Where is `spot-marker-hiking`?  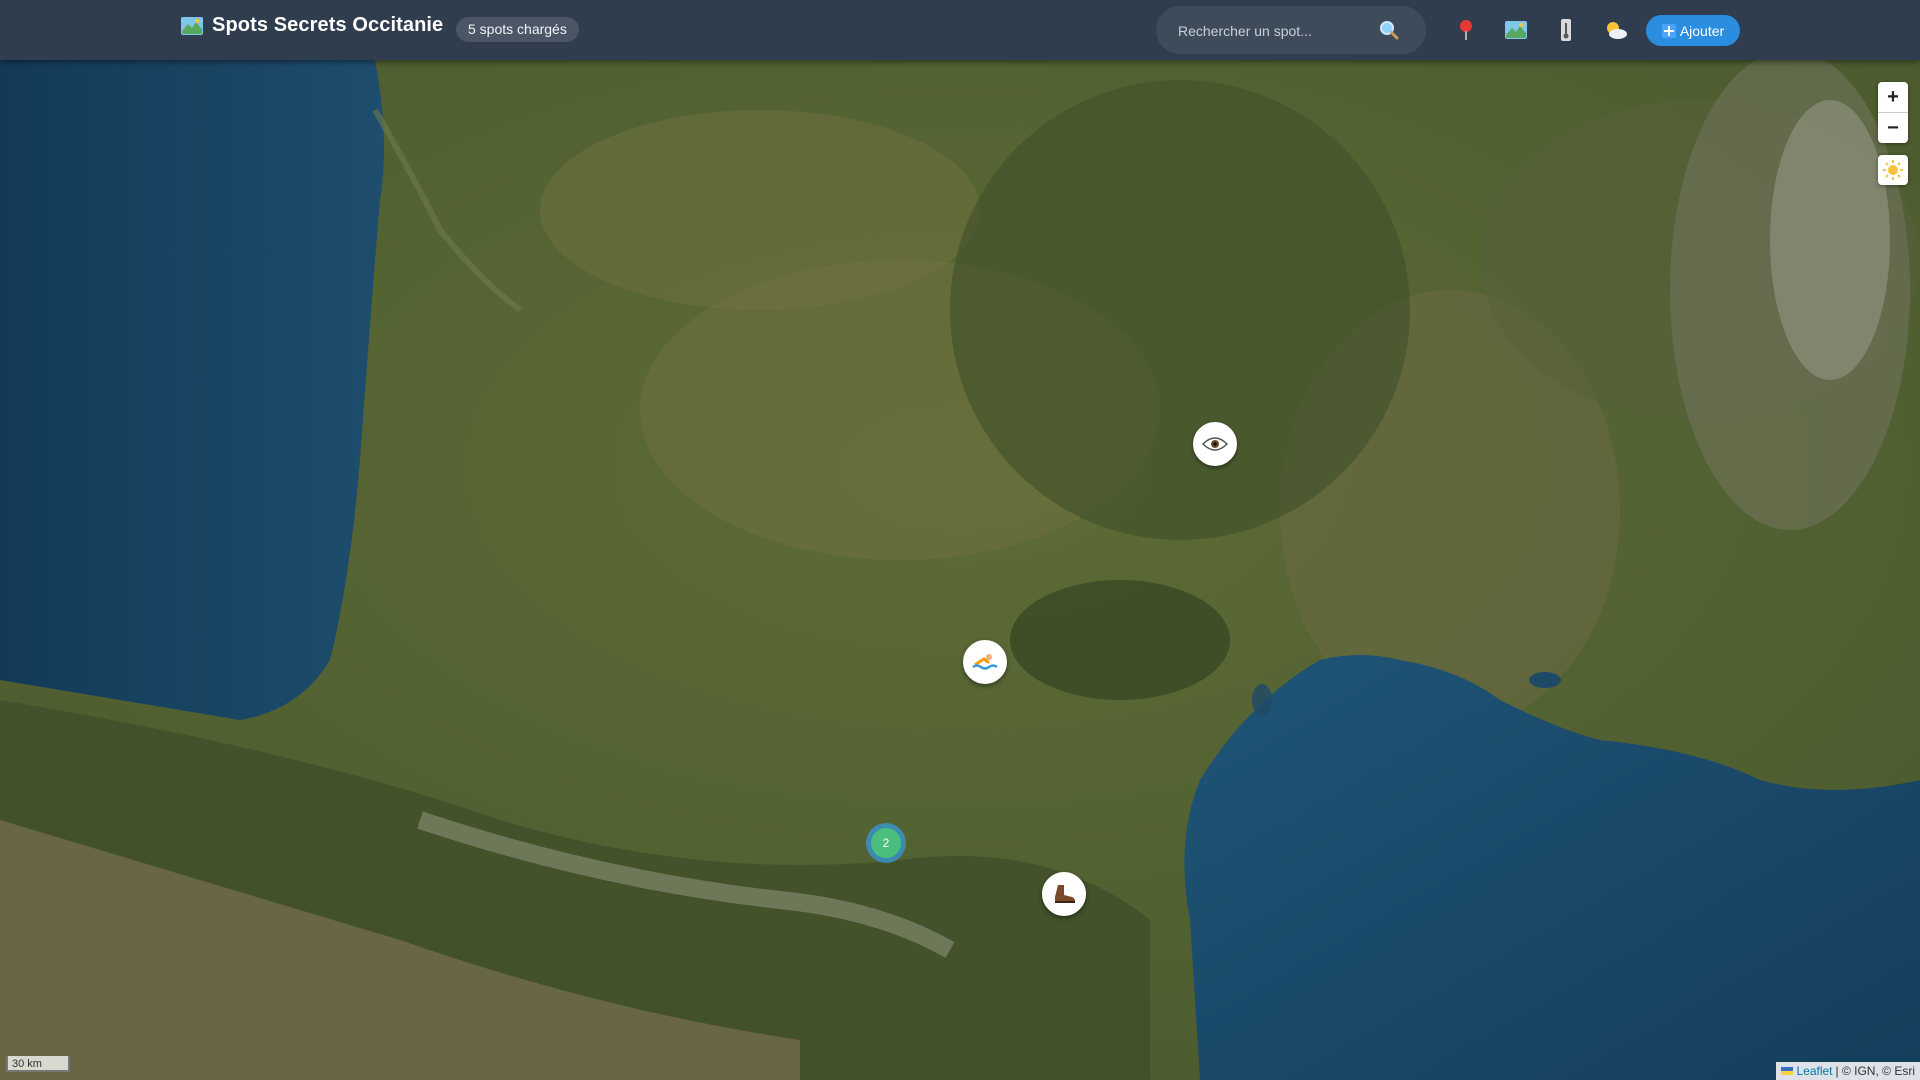 spot-marker-hiking is located at coordinates (1064, 894).